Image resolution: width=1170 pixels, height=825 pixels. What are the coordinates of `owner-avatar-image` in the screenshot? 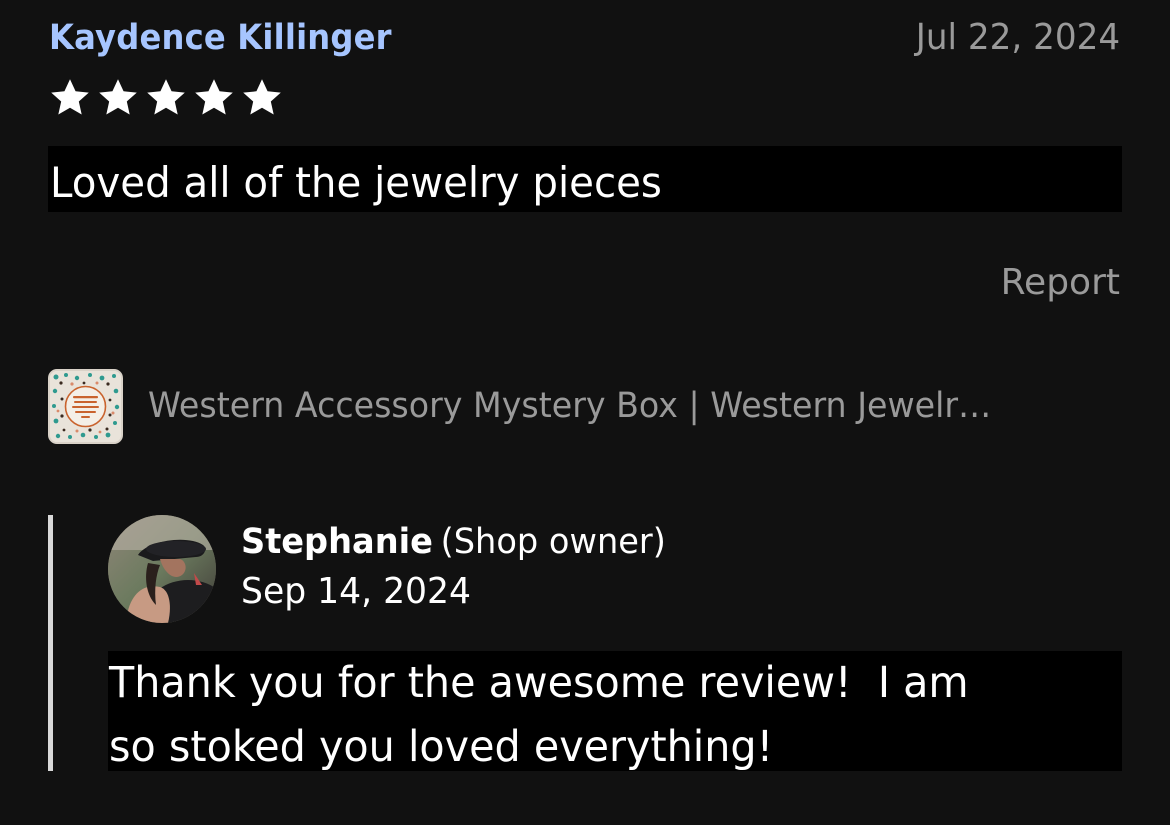 It's located at (162, 569).